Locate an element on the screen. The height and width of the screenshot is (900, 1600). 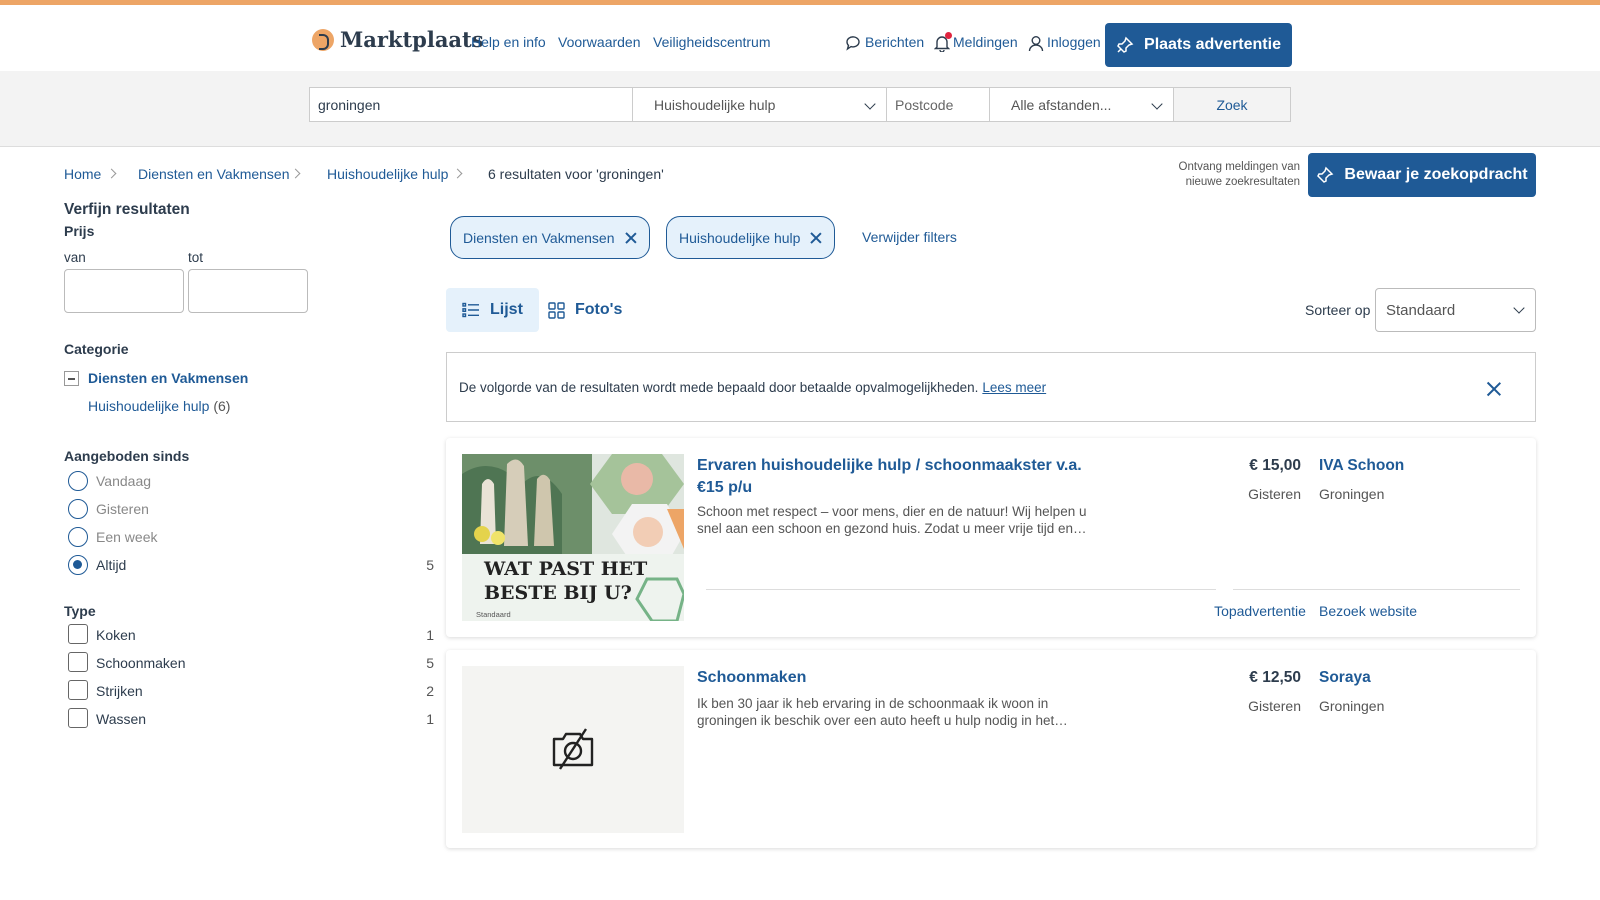
radio-een-week is located at coordinates (78, 537).